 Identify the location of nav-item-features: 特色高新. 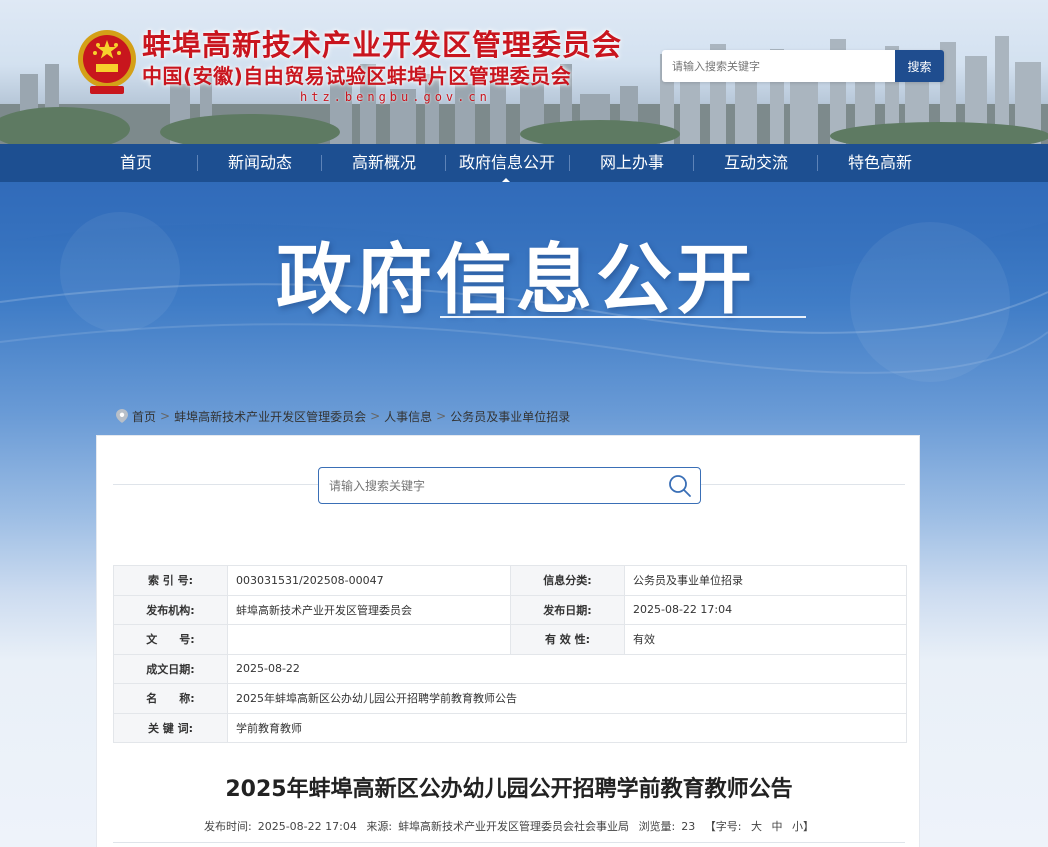
(880, 163).